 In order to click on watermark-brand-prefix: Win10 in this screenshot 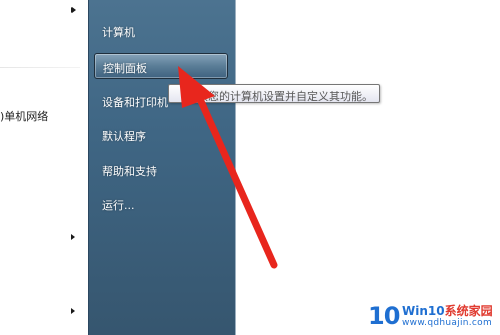, I will do `click(423, 311)`.